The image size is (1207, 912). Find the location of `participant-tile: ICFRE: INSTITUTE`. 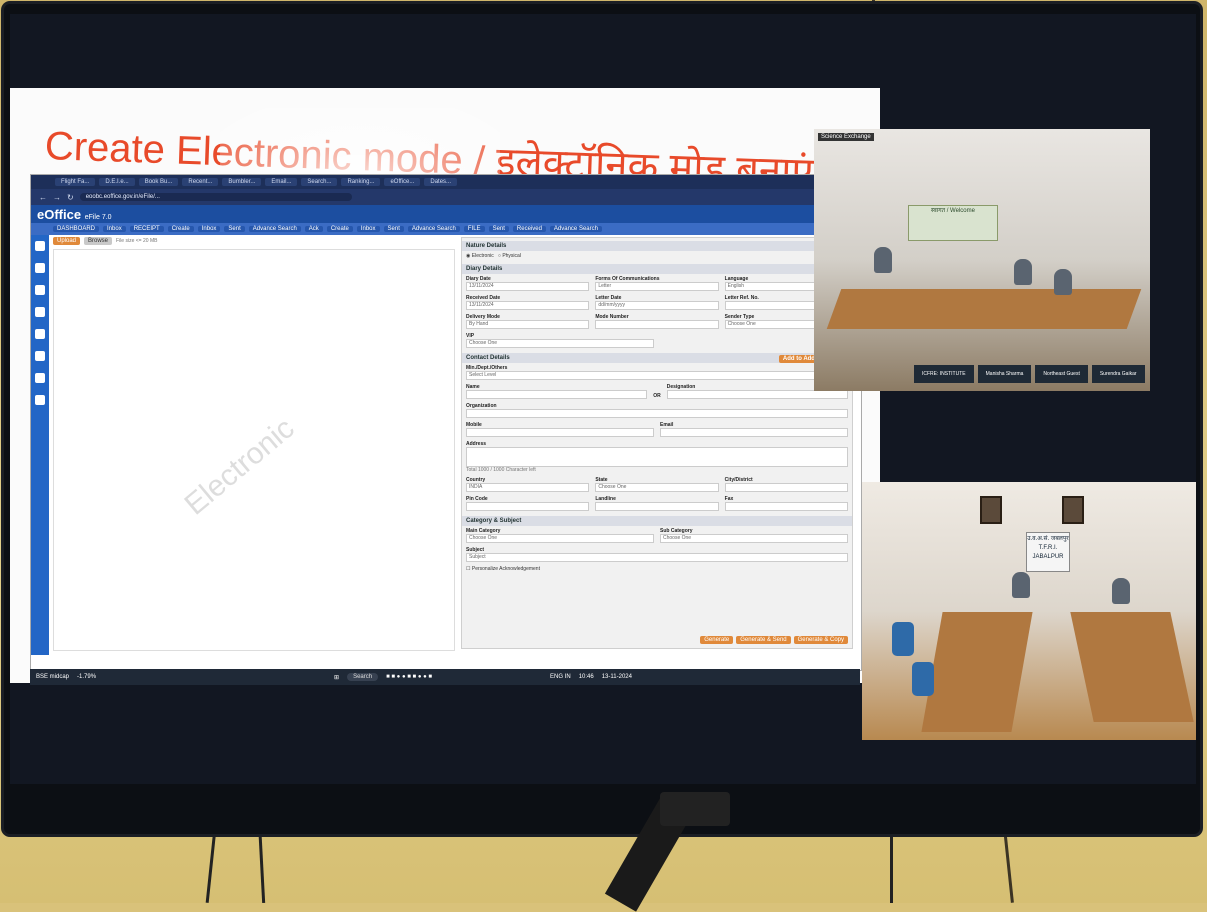

participant-tile: ICFRE: INSTITUTE is located at coordinates (944, 374).